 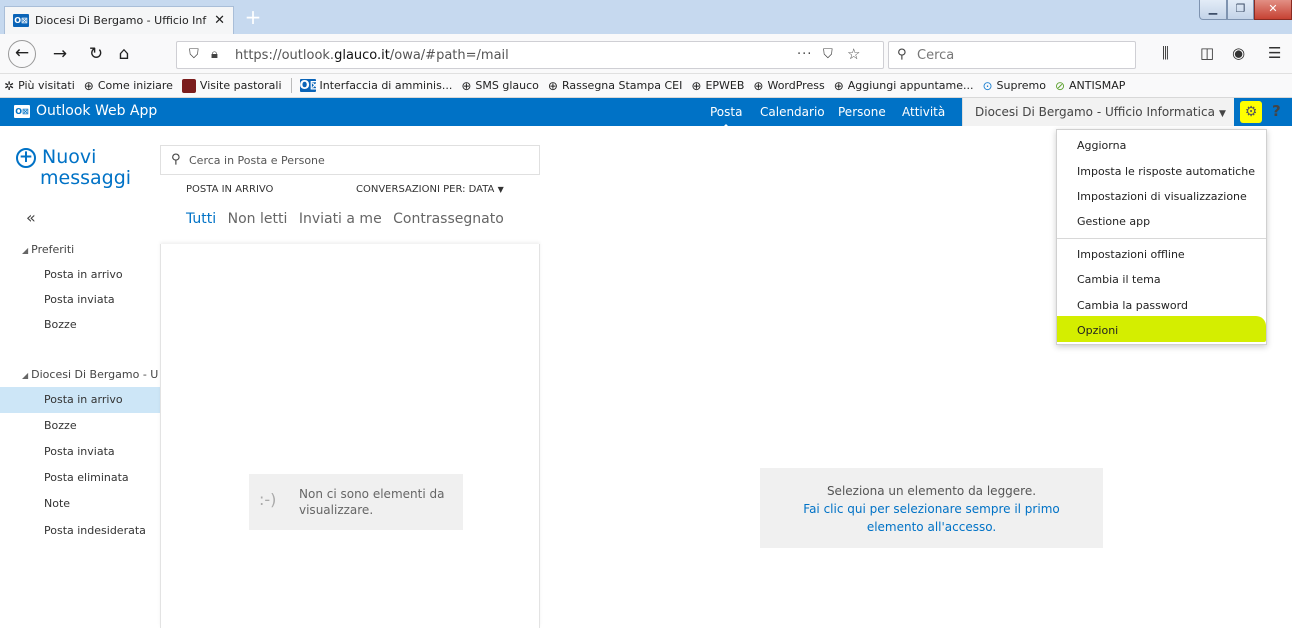 What do you see at coordinates (1166, 171) in the screenshot?
I see `menu-item-auto-replies: Imposta le risposte automatiche` at bounding box center [1166, 171].